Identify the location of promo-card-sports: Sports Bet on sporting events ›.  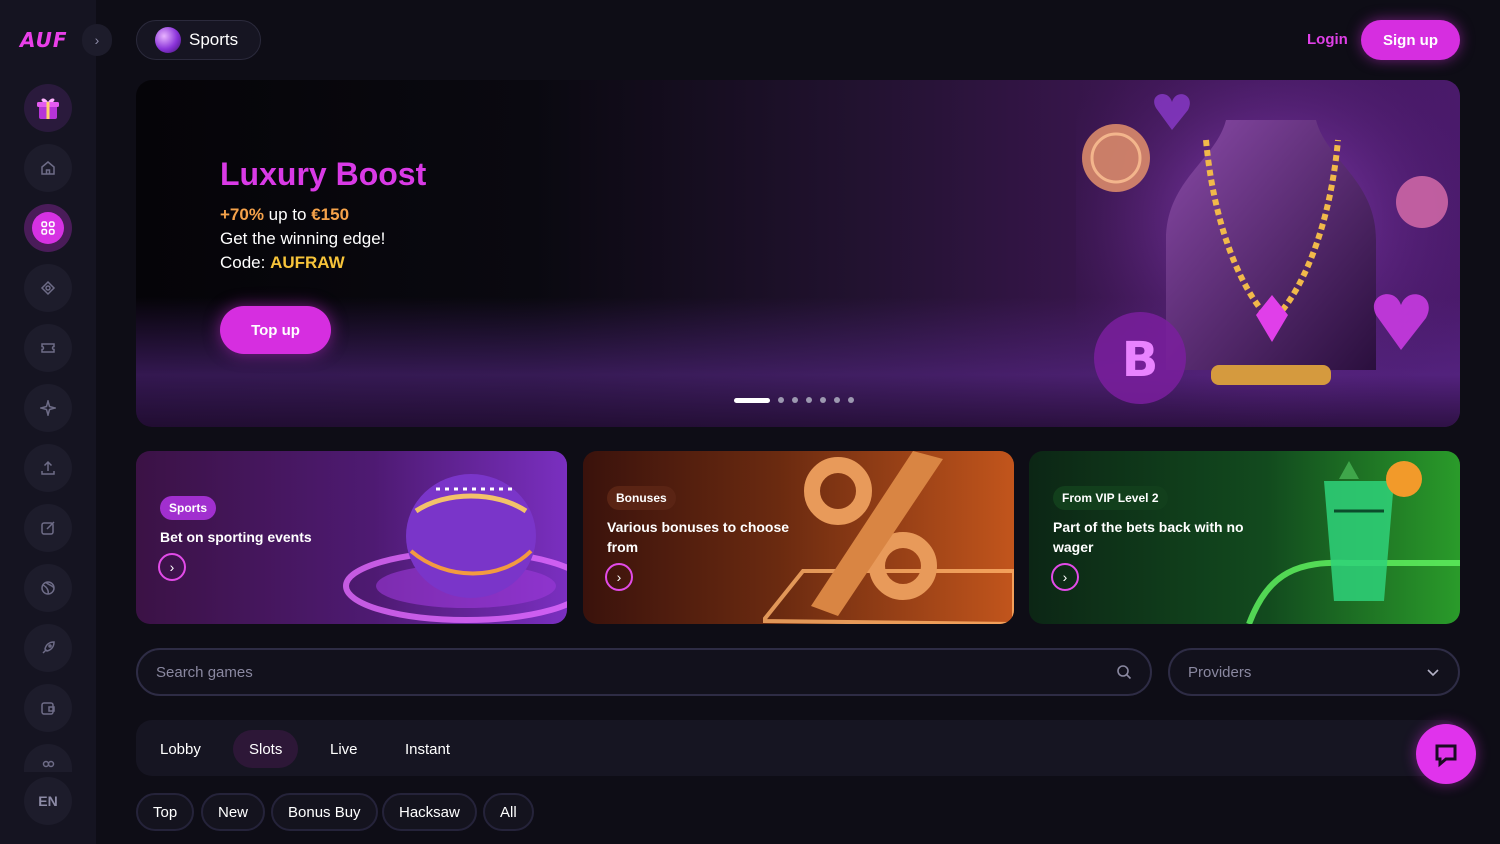
(351, 537).